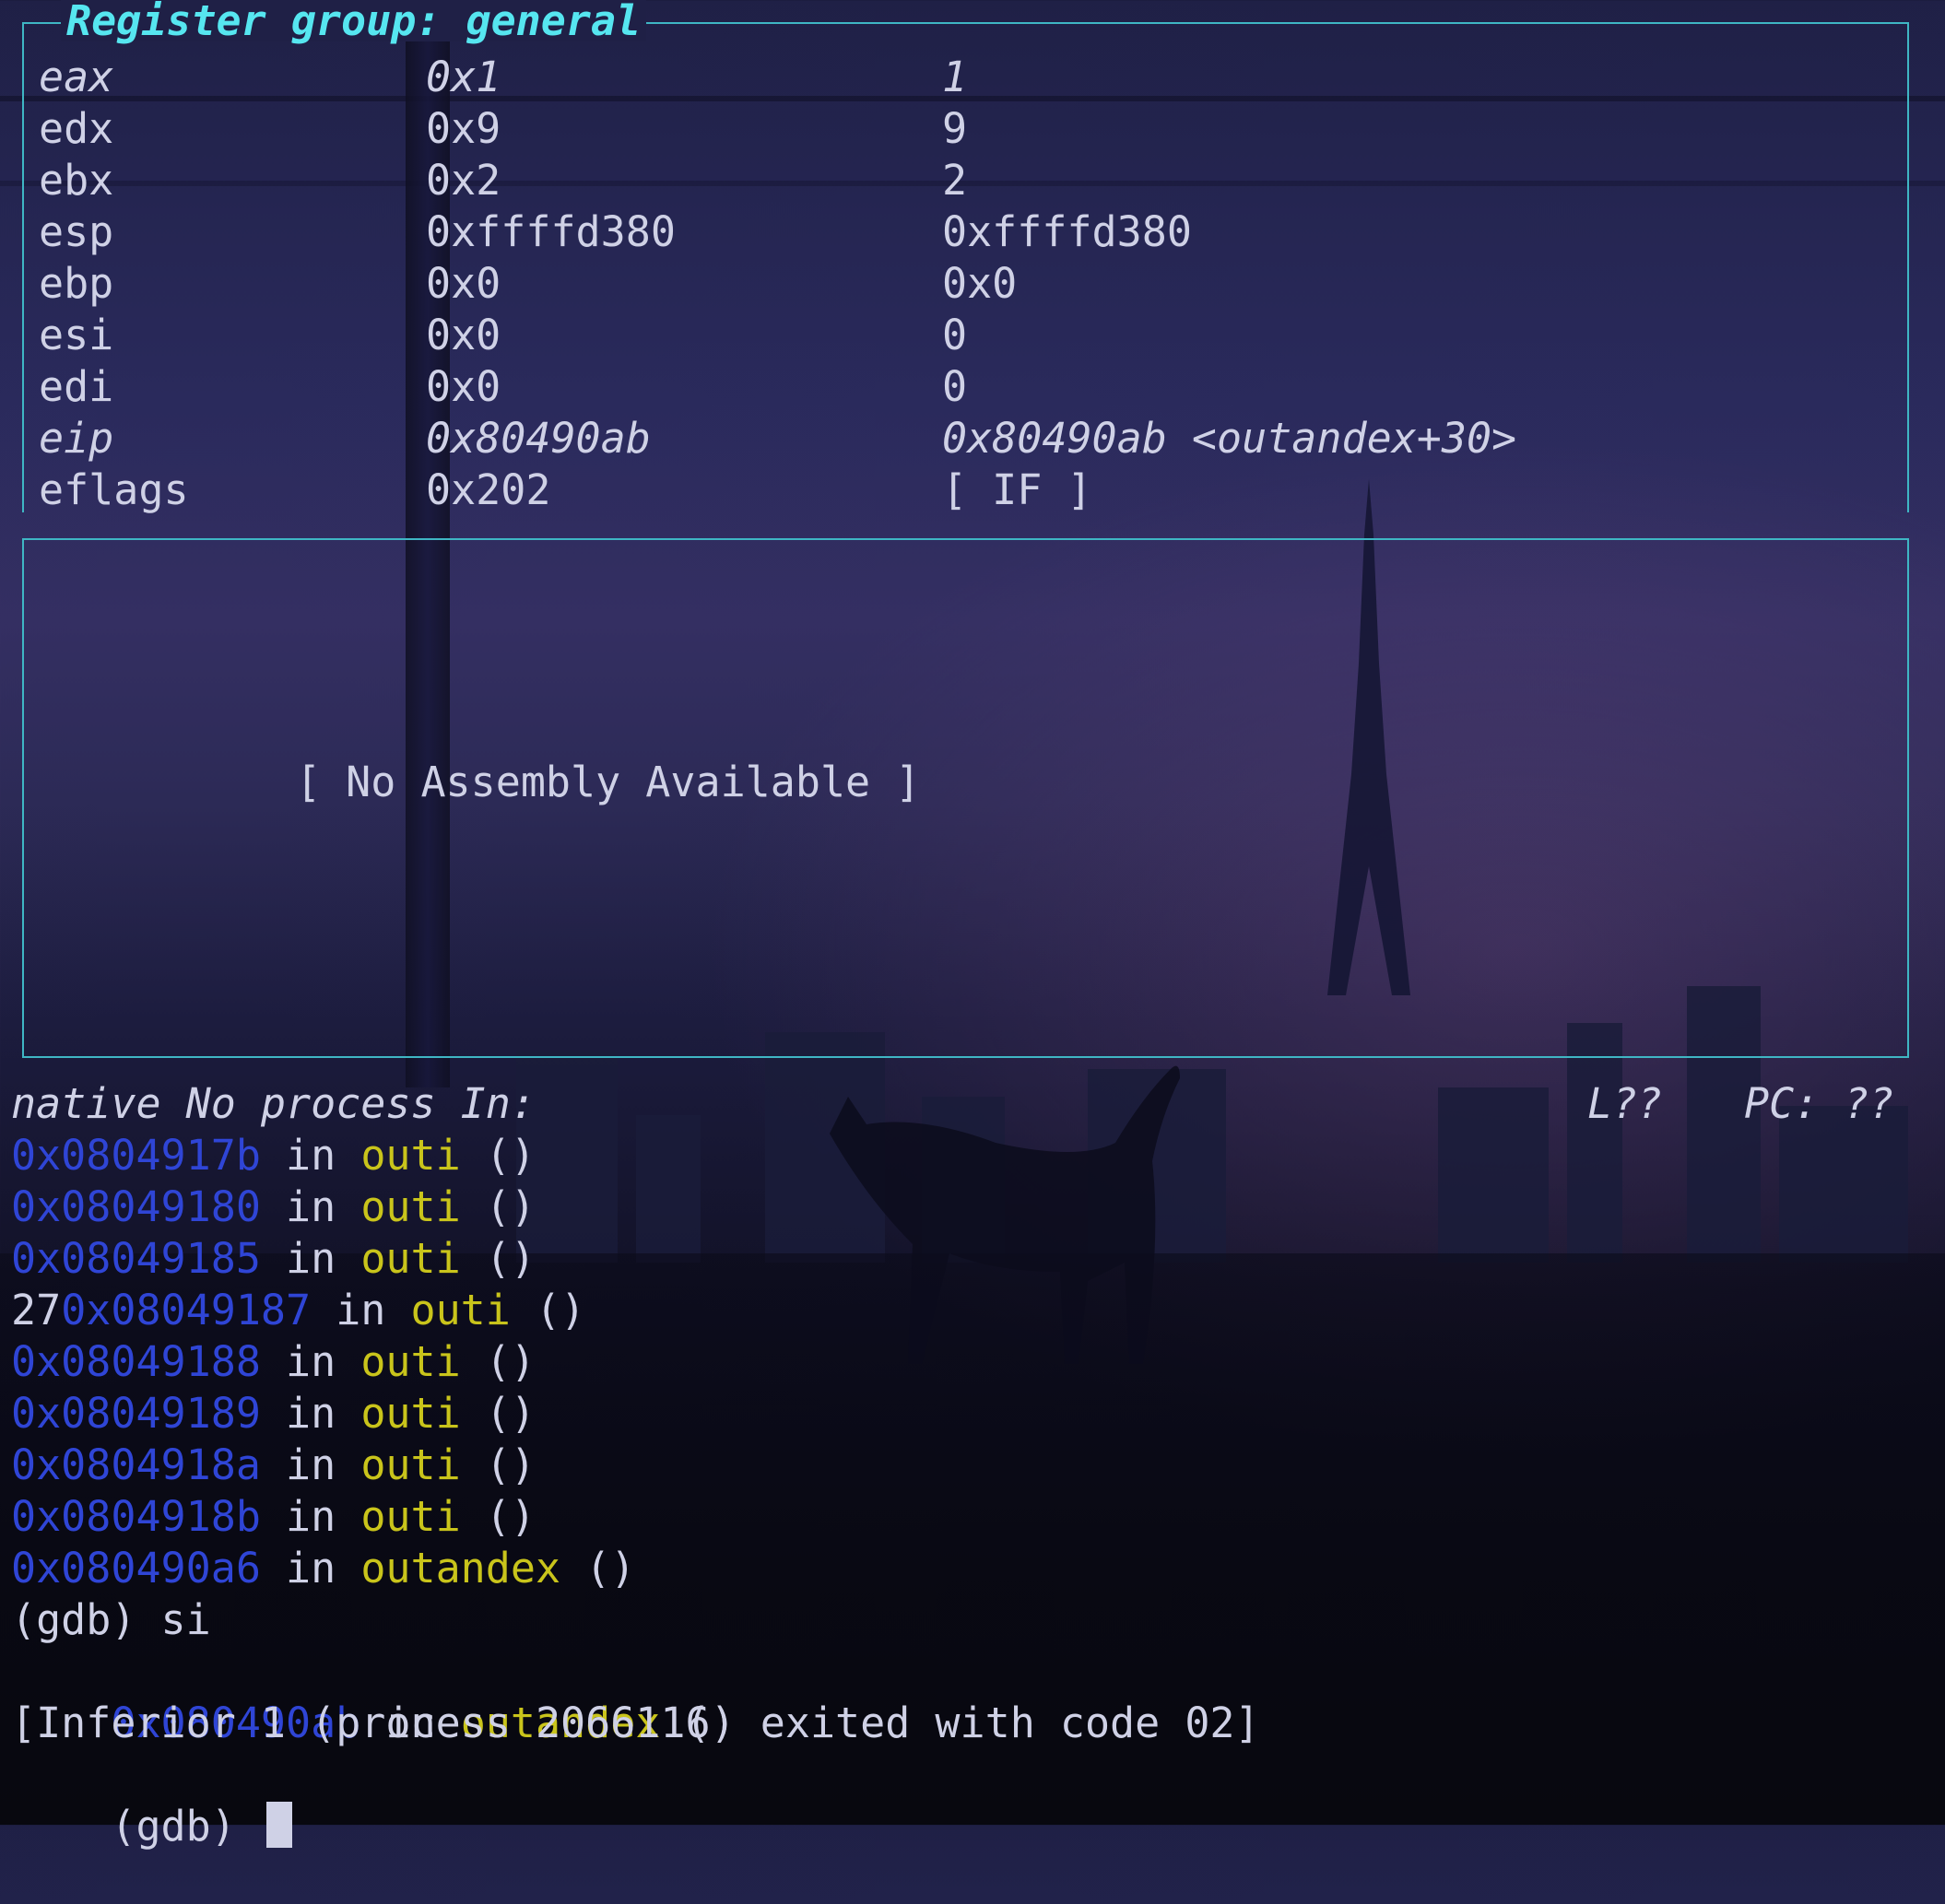 This screenshot has width=1945, height=1904. I want to click on register-value: 1, so click(955, 77).